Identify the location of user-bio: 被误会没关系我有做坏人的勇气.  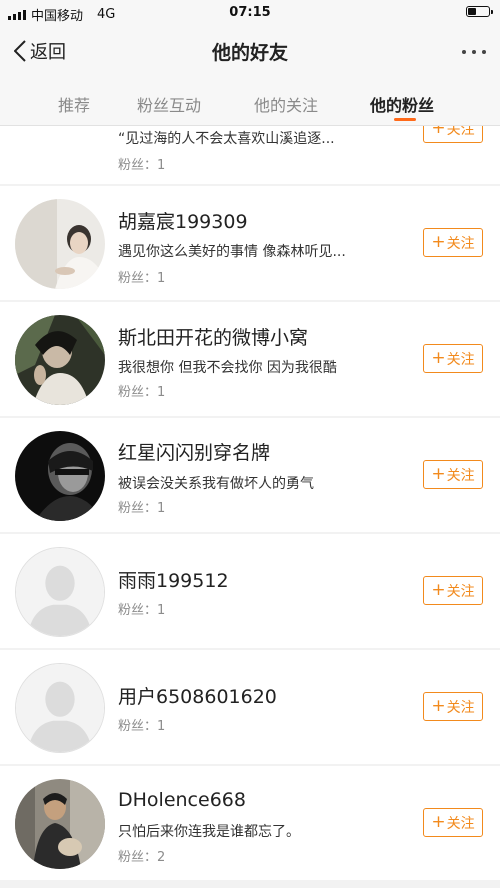
(216, 484).